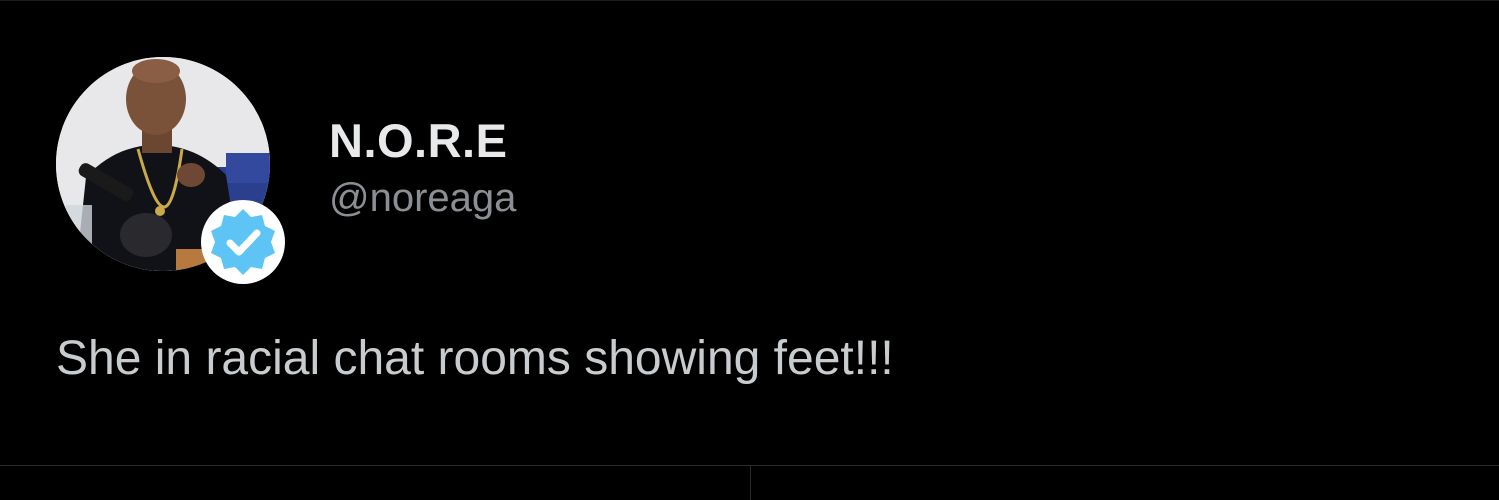 This screenshot has width=1499, height=500. Describe the element at coordinates (243, 242) in the screenshot. I see `verified-check-icon` at that location.